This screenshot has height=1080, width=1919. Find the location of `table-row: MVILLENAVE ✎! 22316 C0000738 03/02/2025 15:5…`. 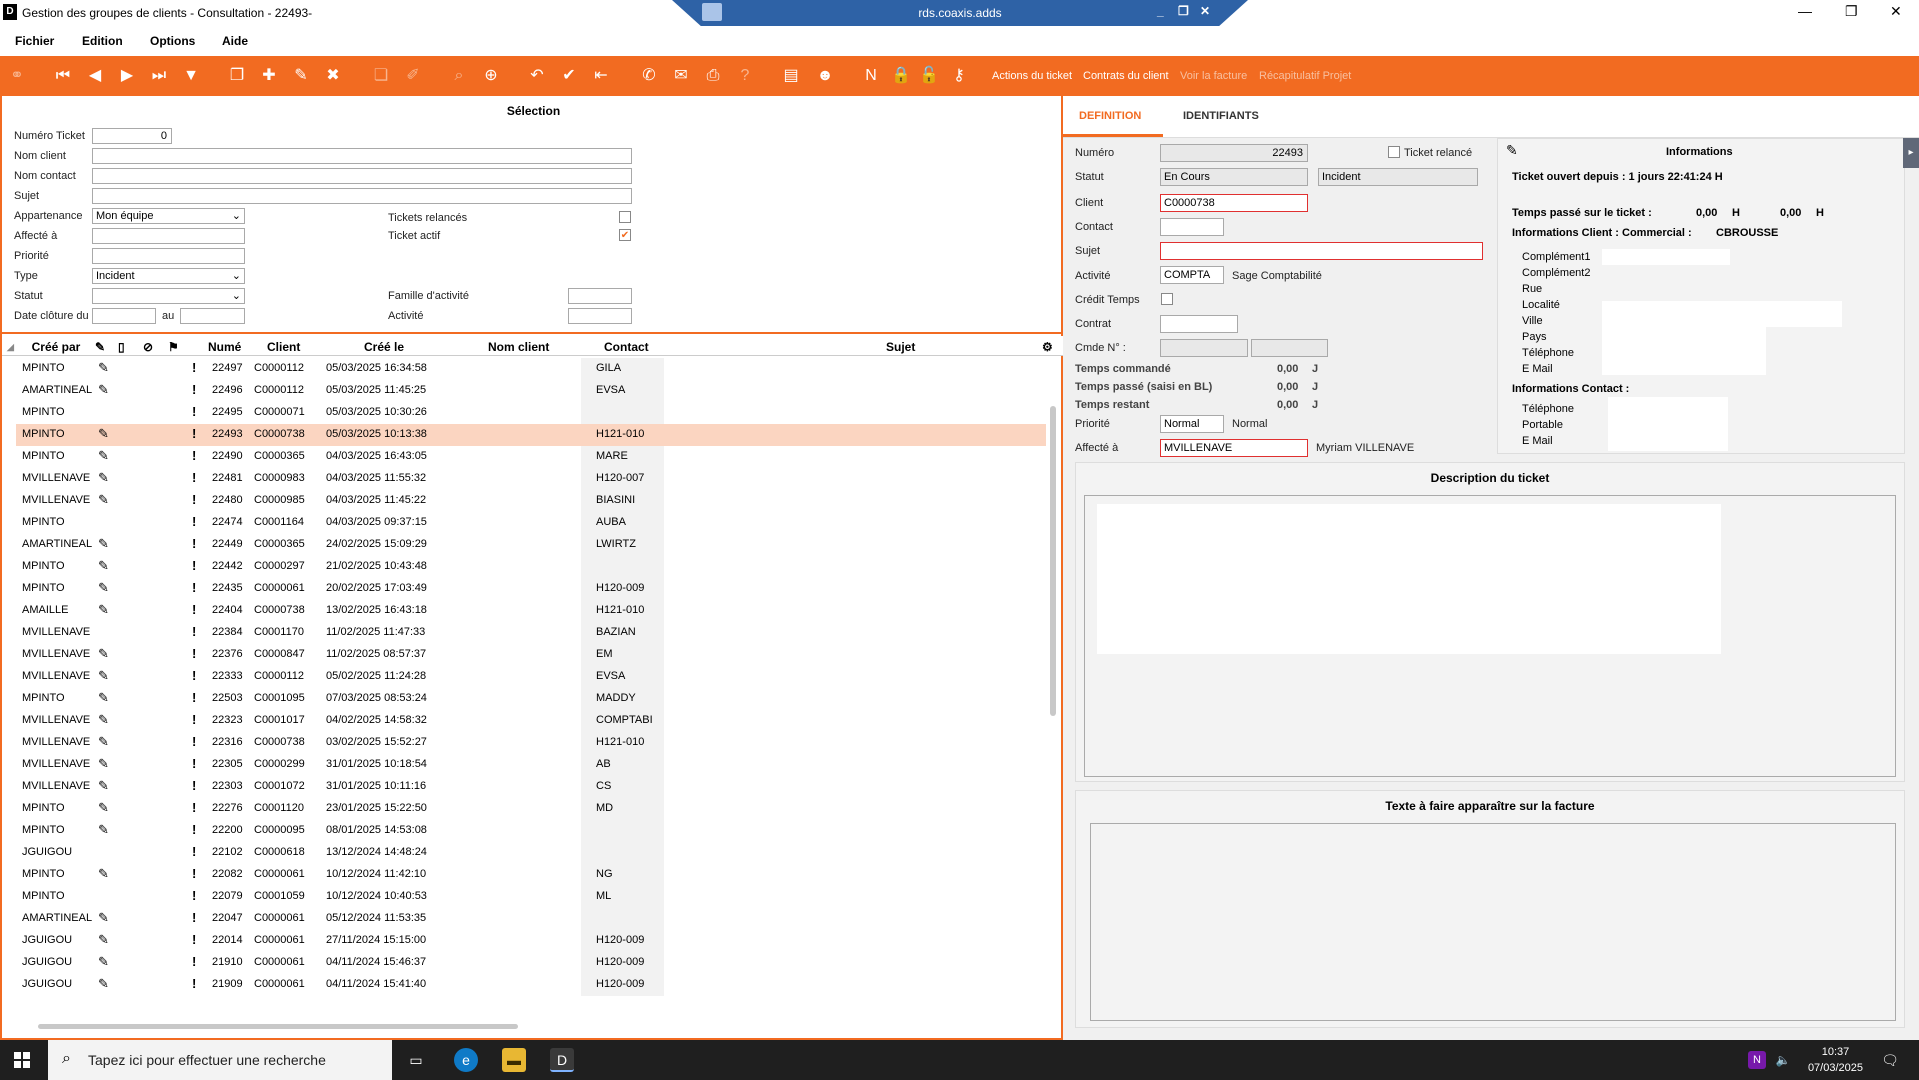

table-row: MVILLENAVE ✎! 22316 C0000738 03/02/2025 15:5… is located at coordinates (531, 743).